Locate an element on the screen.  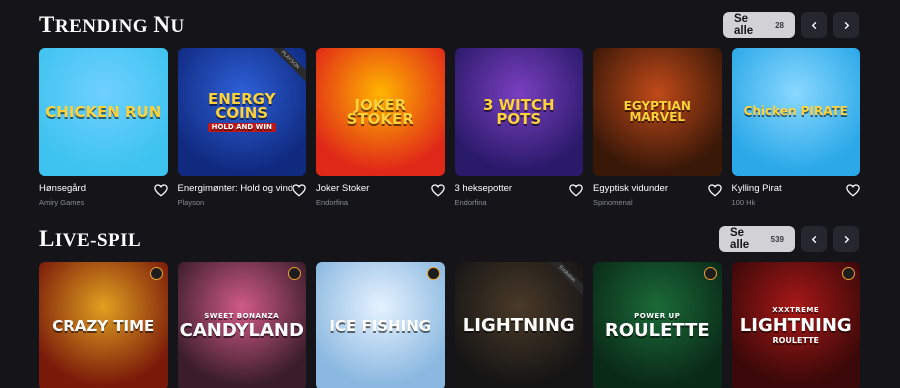
trending-next-button is located at coordinates (846, 25).